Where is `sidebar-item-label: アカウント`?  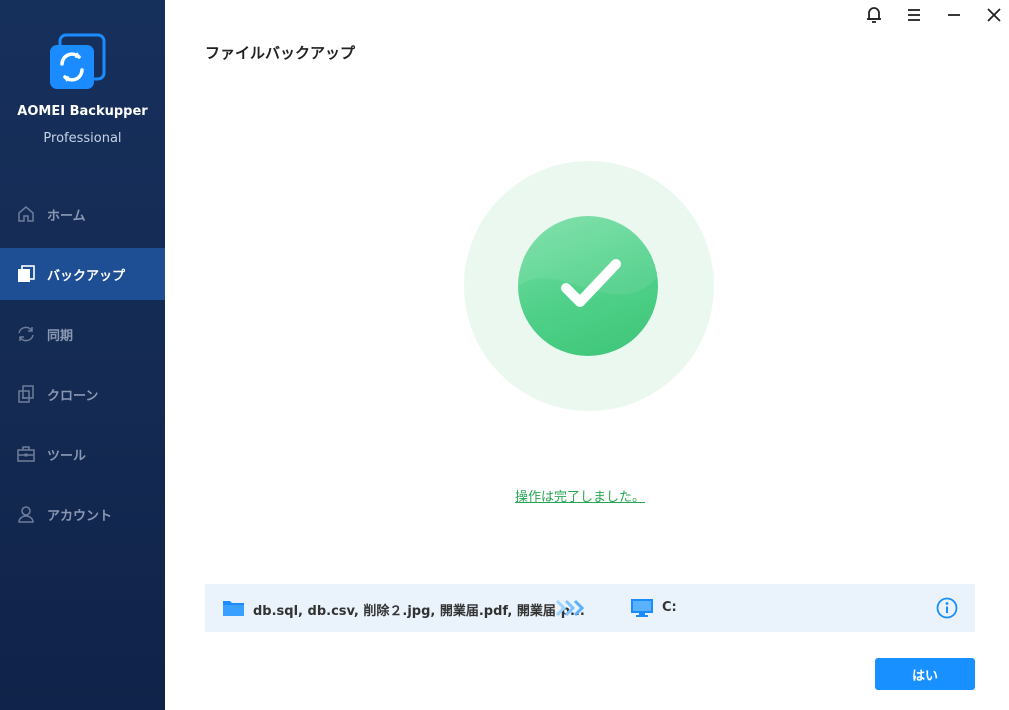 sidebar-item-label: アカウント is located at coordinates (80, 516).